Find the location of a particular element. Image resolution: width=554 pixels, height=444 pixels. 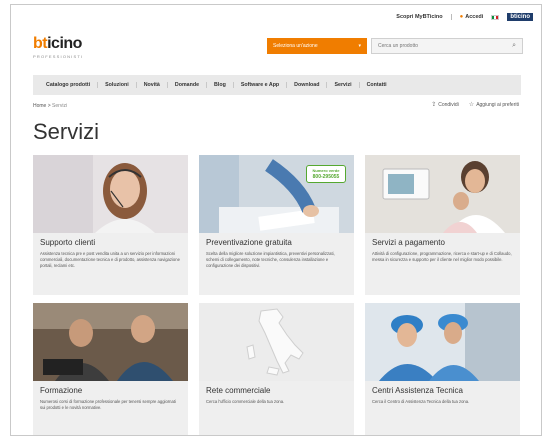

card-image: Numero verde 800-295055 is located at coordinates (276, 194).